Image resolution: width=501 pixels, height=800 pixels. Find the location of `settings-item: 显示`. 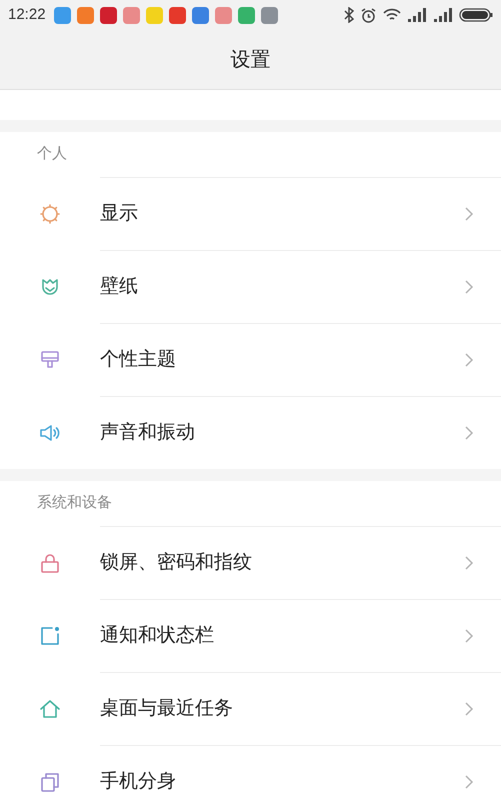

settings-item: 显示 is located at coordinates (250, 213).